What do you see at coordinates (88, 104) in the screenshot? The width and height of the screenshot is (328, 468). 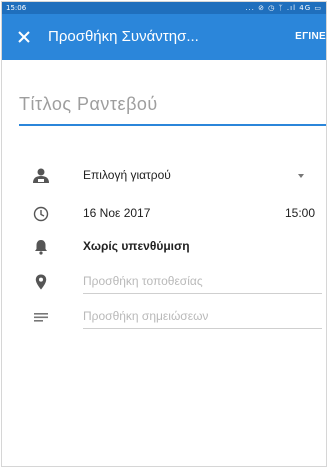 I see `appointment-title-placeholder: Τίτλος Ραντεβού` at bounding box center [88, 104].